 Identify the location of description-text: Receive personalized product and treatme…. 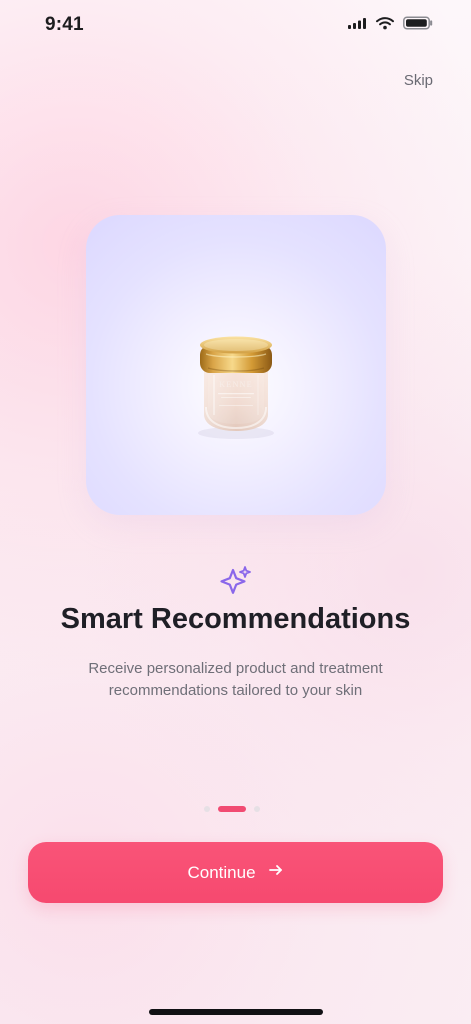
(235, 680).